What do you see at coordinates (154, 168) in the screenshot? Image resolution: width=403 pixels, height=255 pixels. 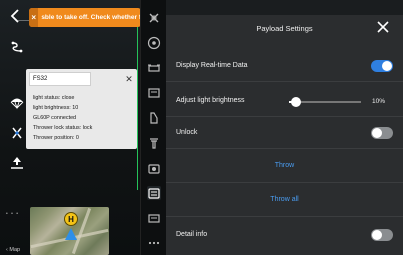 I see `payload-icon` at bounding box center [154, 168].